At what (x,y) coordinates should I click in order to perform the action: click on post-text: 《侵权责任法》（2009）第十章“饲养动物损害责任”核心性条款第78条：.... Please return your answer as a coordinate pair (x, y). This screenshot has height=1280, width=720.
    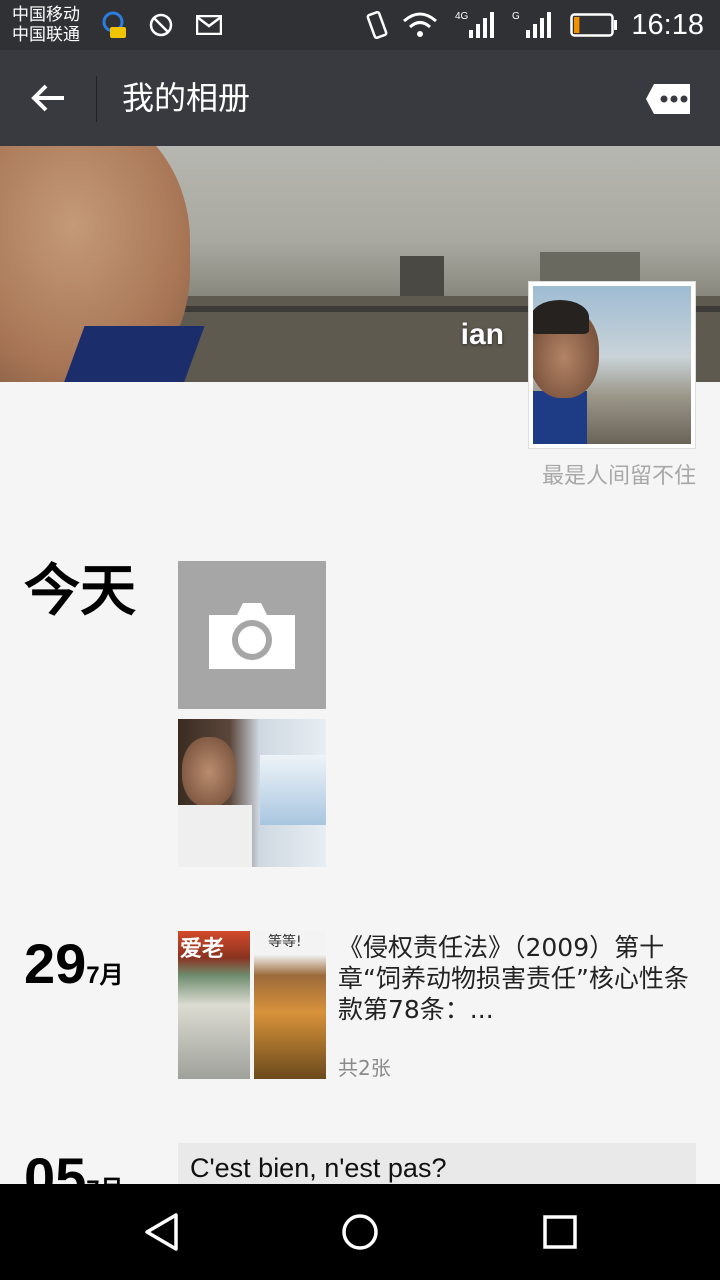
    Looking at the image, I should click on (517, 978).